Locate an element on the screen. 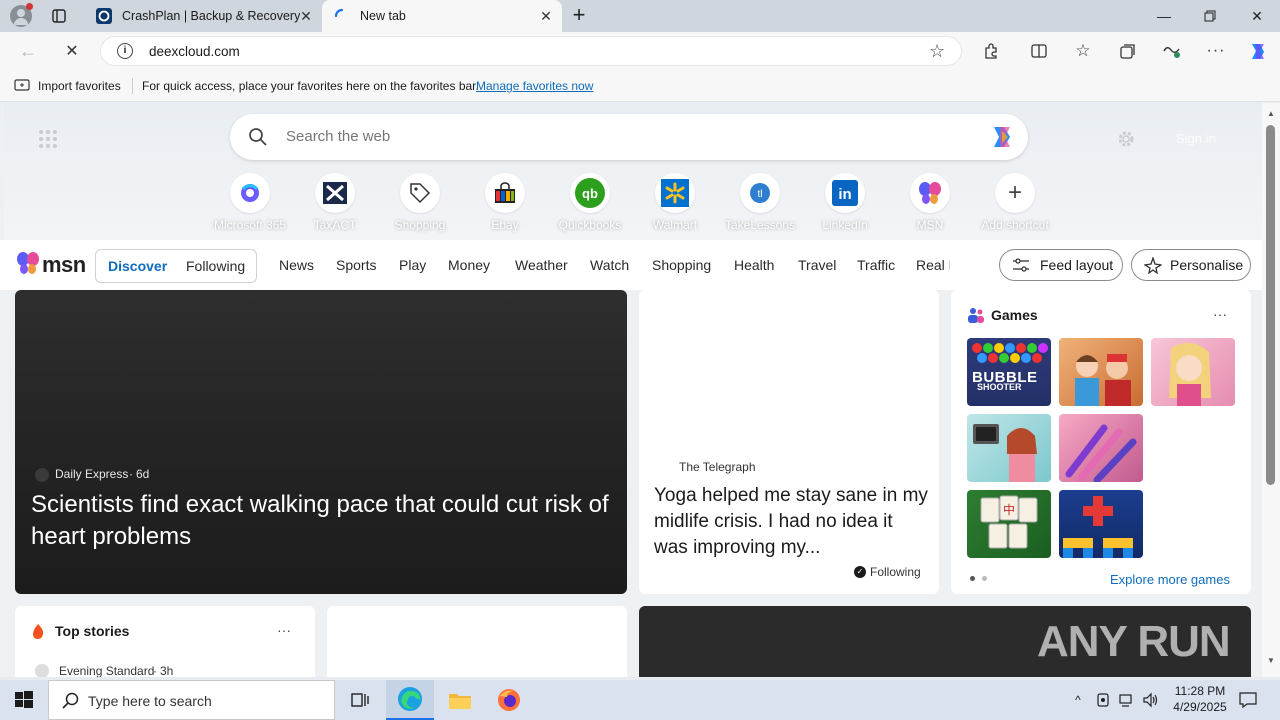 This screenshot has height=720, width=1280. top-stories-title: Top stories is located at coordinates (92, 631).